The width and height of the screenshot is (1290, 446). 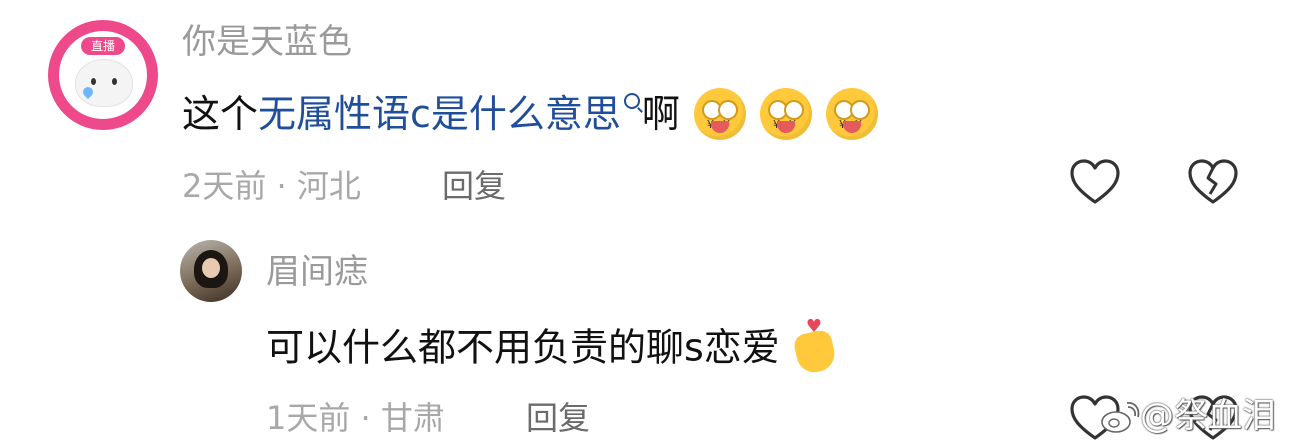 I want to click on finger-heart-emoji-icon: ♥, so click(x=816, y=347).